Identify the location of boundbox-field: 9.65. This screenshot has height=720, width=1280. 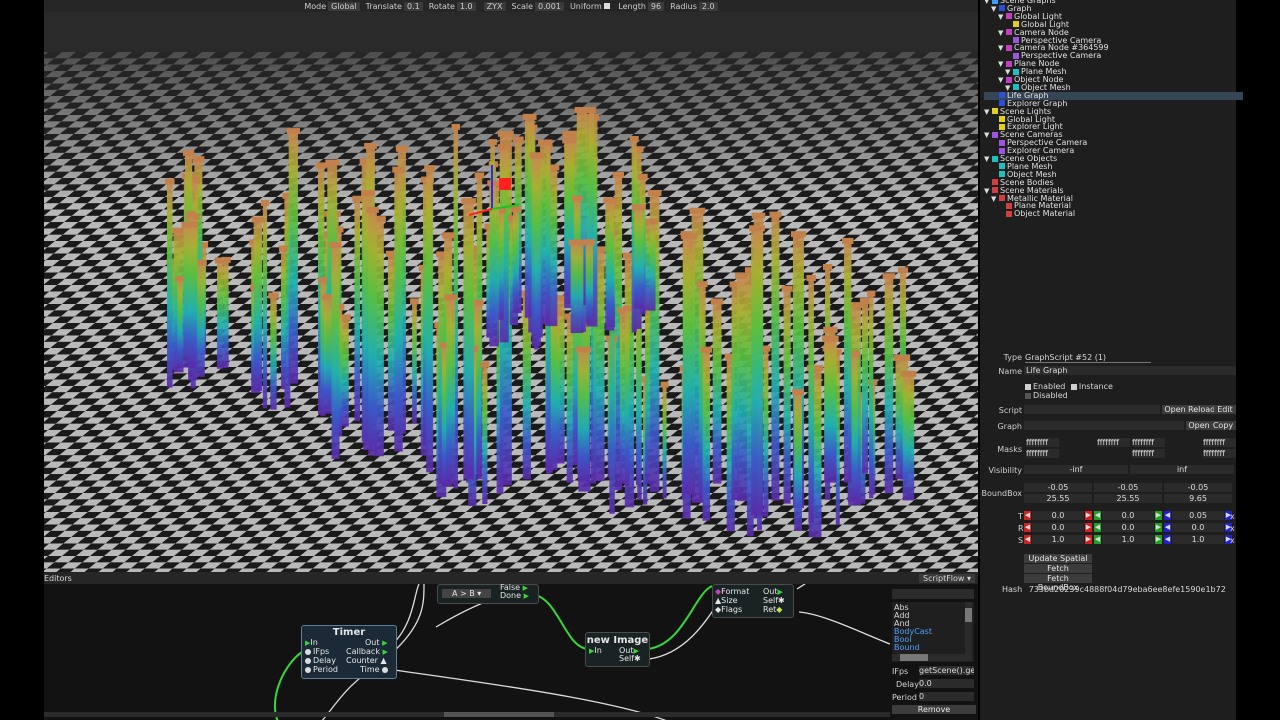
(1198, 498).